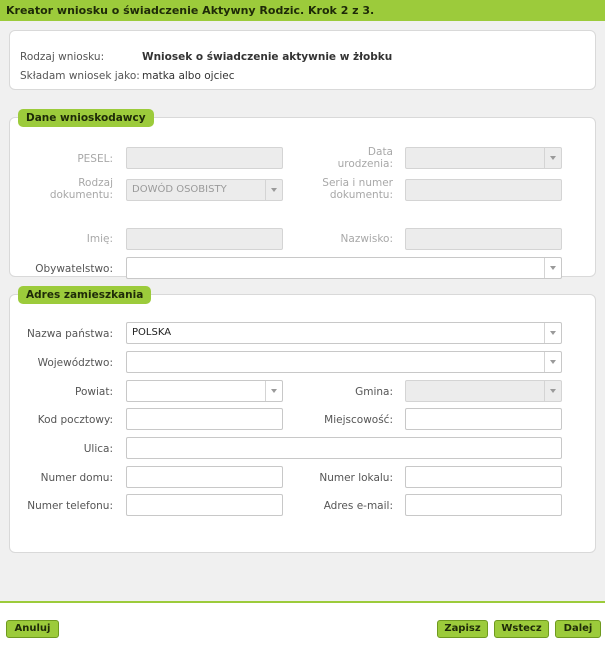  What do you see at coordinates (80, 76) in the screenshot?
I see `applying-as-label: Składam wniosek jako:` at bounding box center [80, 76].